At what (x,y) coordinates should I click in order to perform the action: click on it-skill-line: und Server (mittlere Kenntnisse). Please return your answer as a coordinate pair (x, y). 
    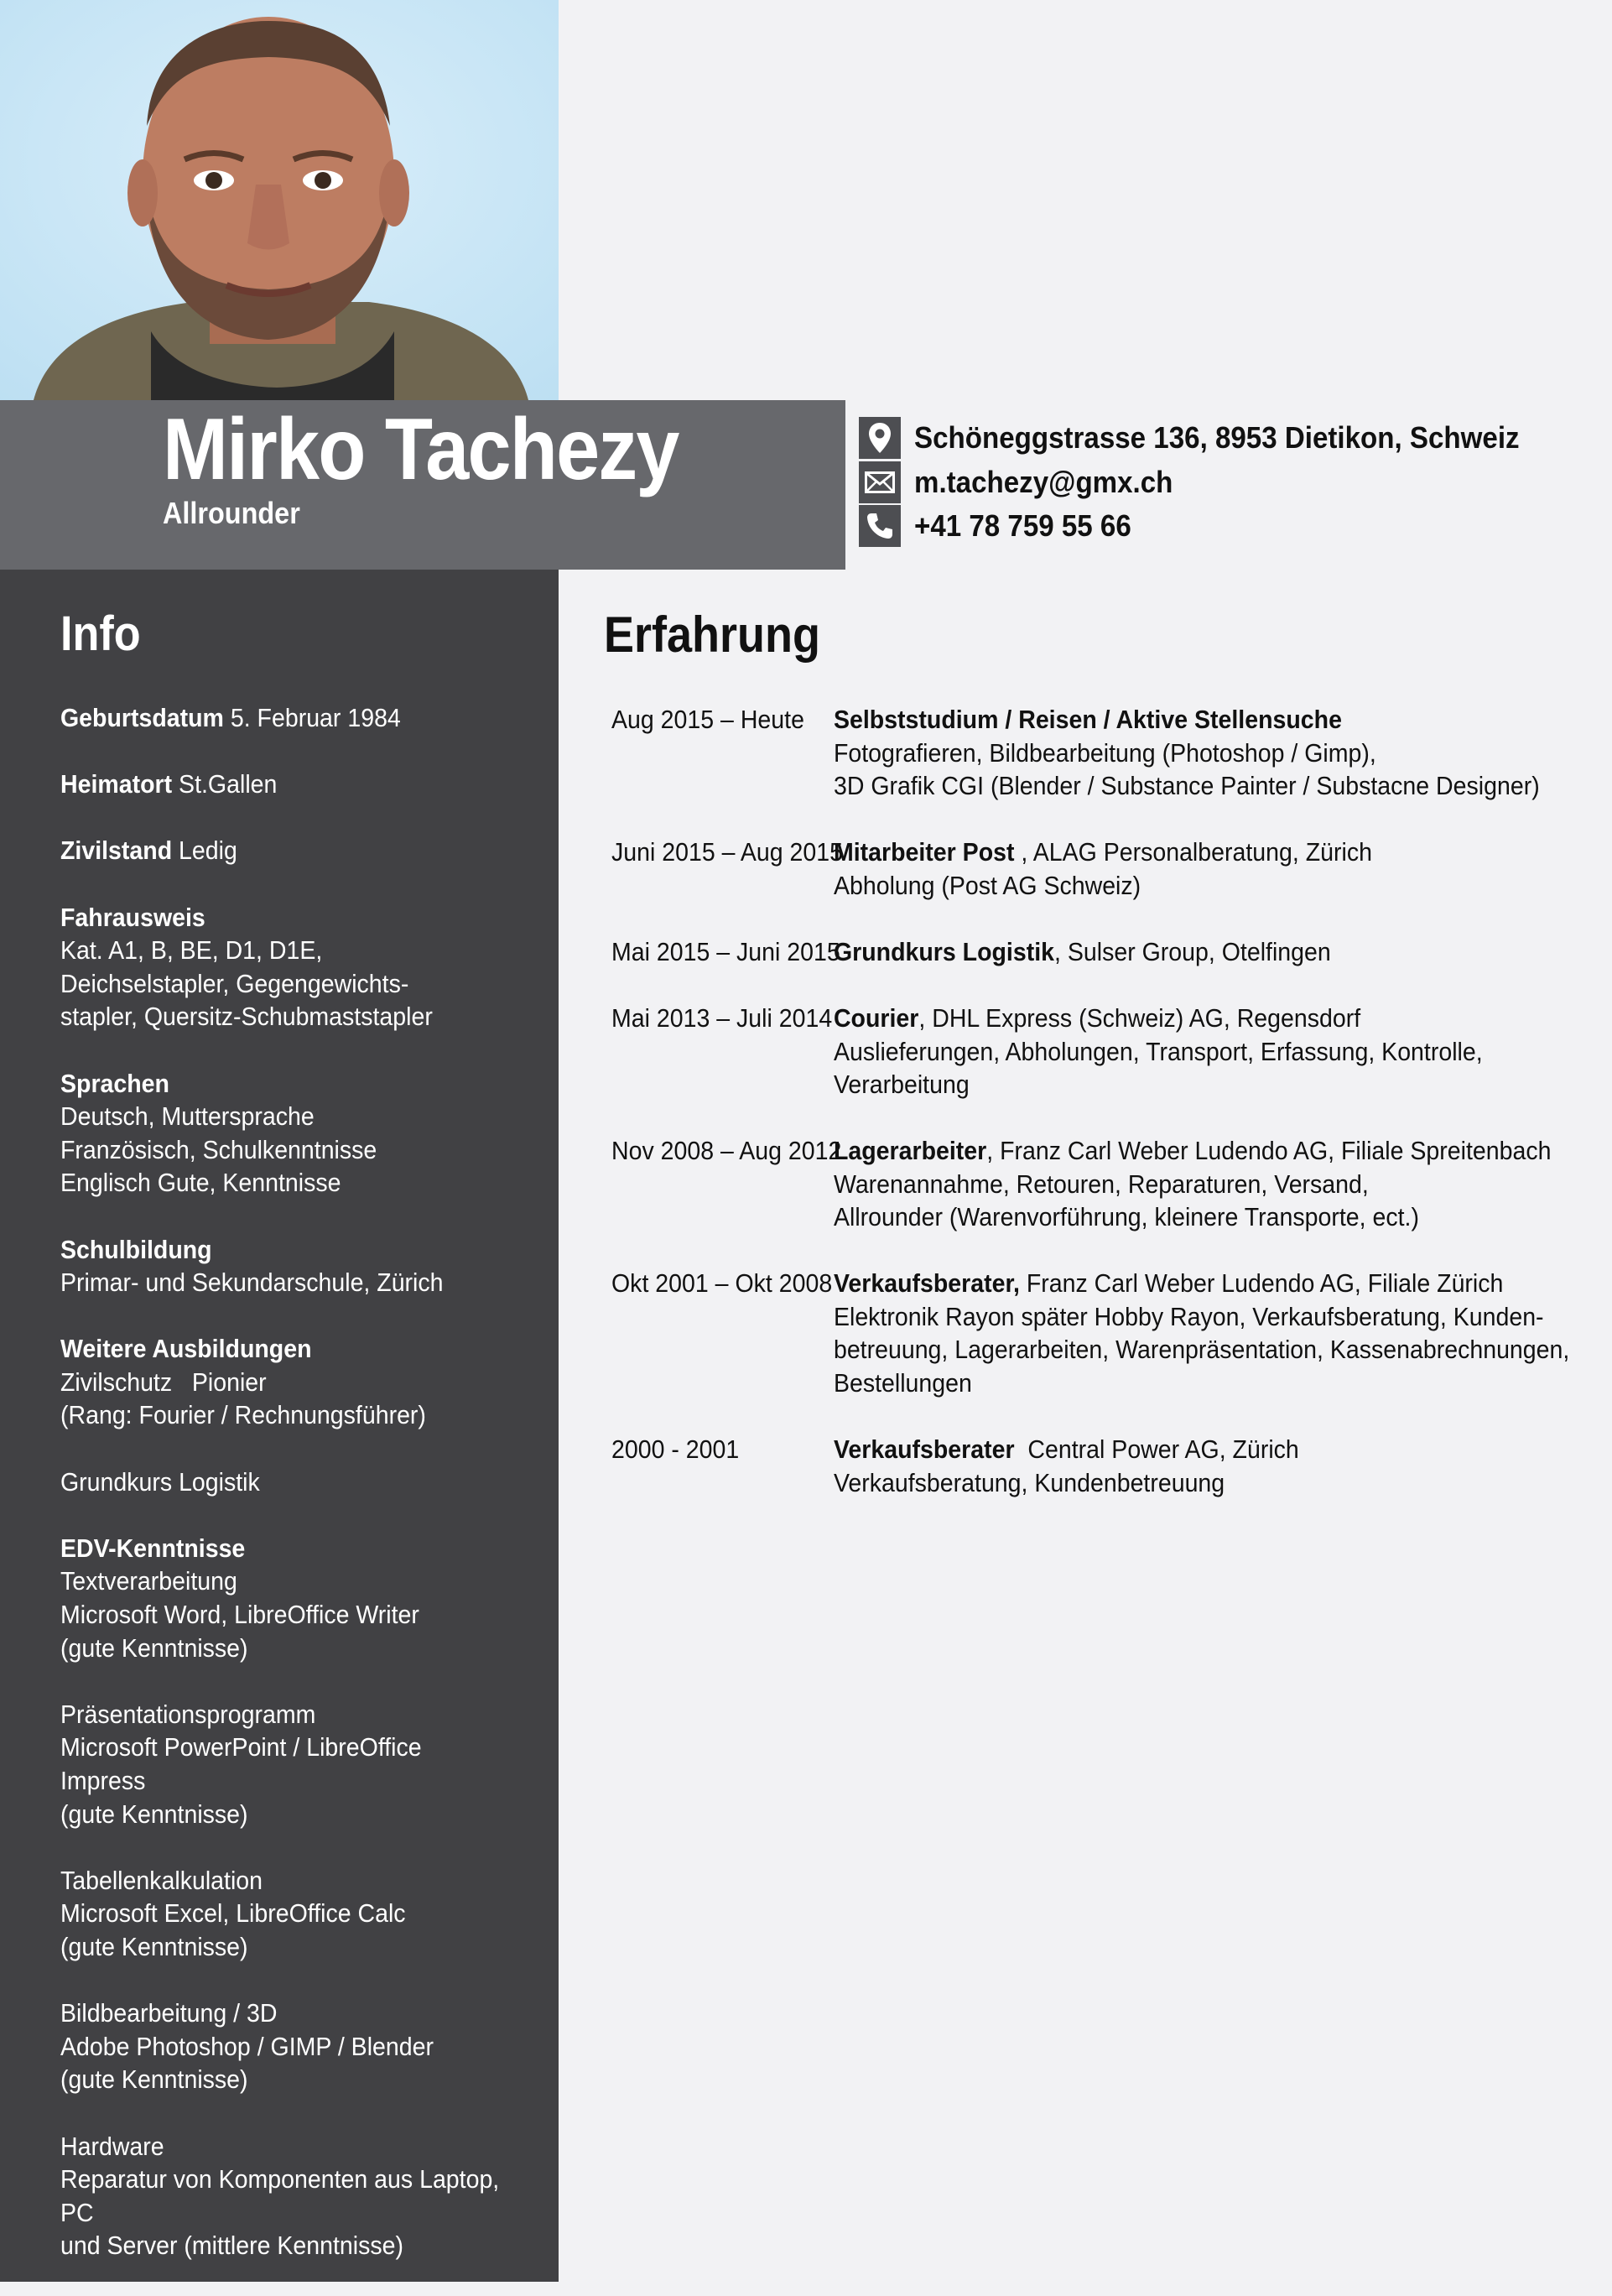
    Looking at the image, I should click on (231, 2246).